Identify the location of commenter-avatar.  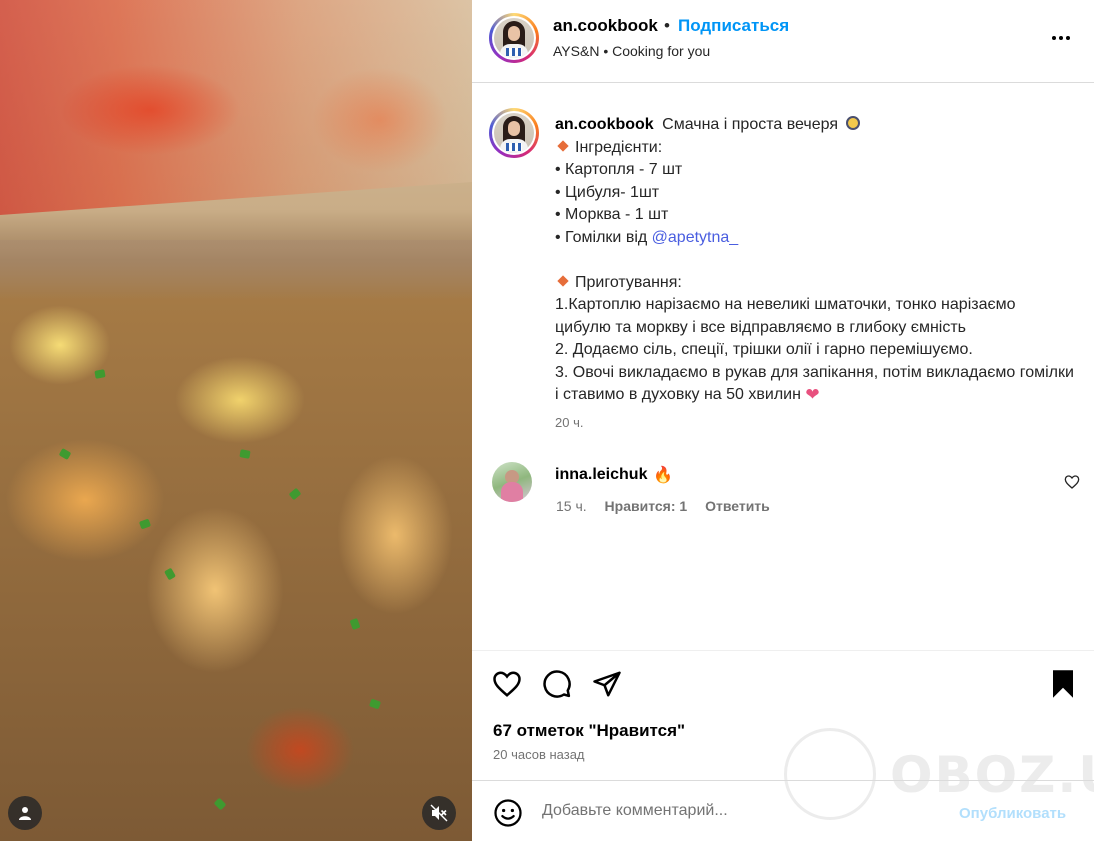
(512, 482).